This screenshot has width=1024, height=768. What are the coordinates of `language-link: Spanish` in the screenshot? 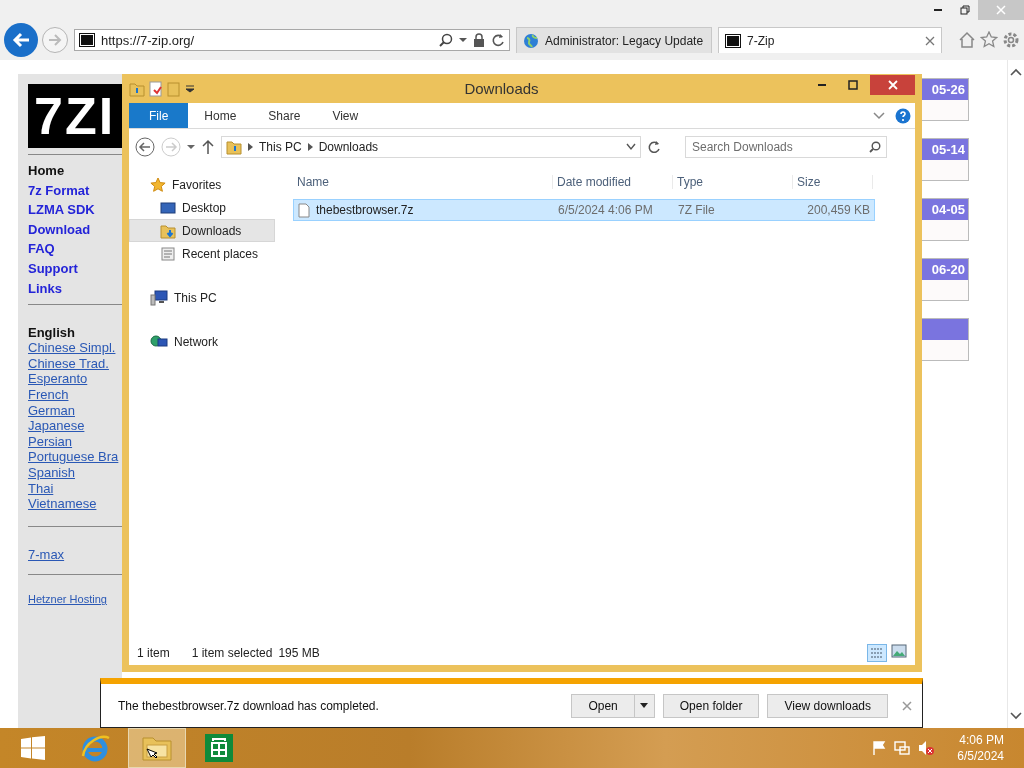 It's located at (75, 472).